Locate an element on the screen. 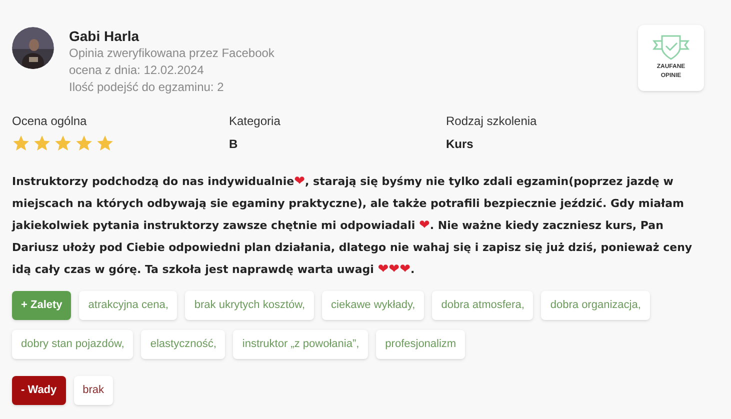 The height and width of the screenshot is (419, 731). section-label: + Zalety is located at coordinates (42, 305).